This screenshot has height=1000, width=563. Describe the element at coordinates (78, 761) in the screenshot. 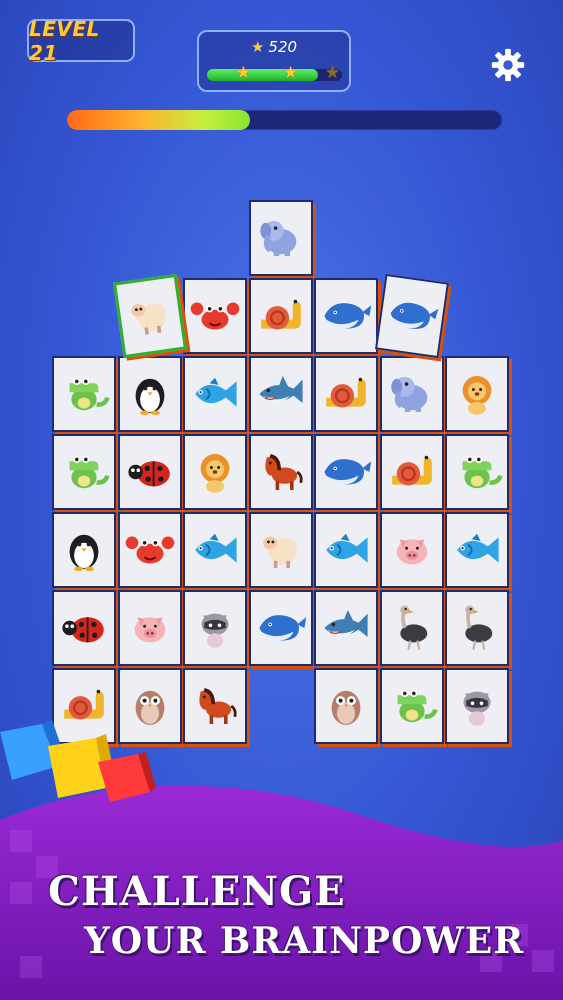

I see `decorative-blocks` at that location.